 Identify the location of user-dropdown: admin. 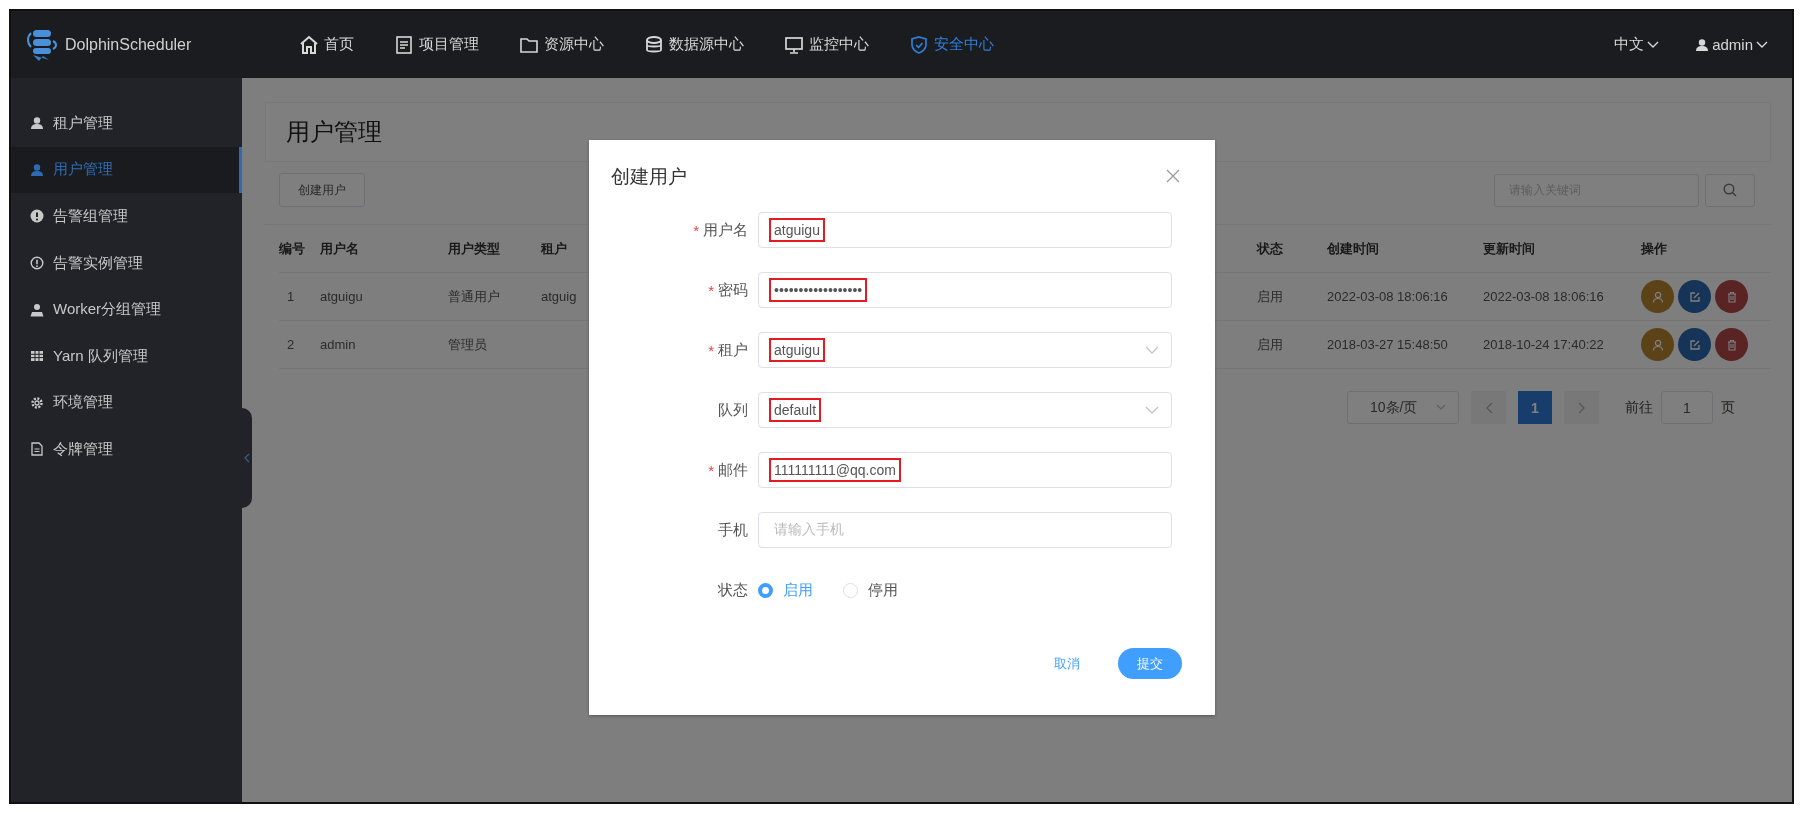
(1731, 44).